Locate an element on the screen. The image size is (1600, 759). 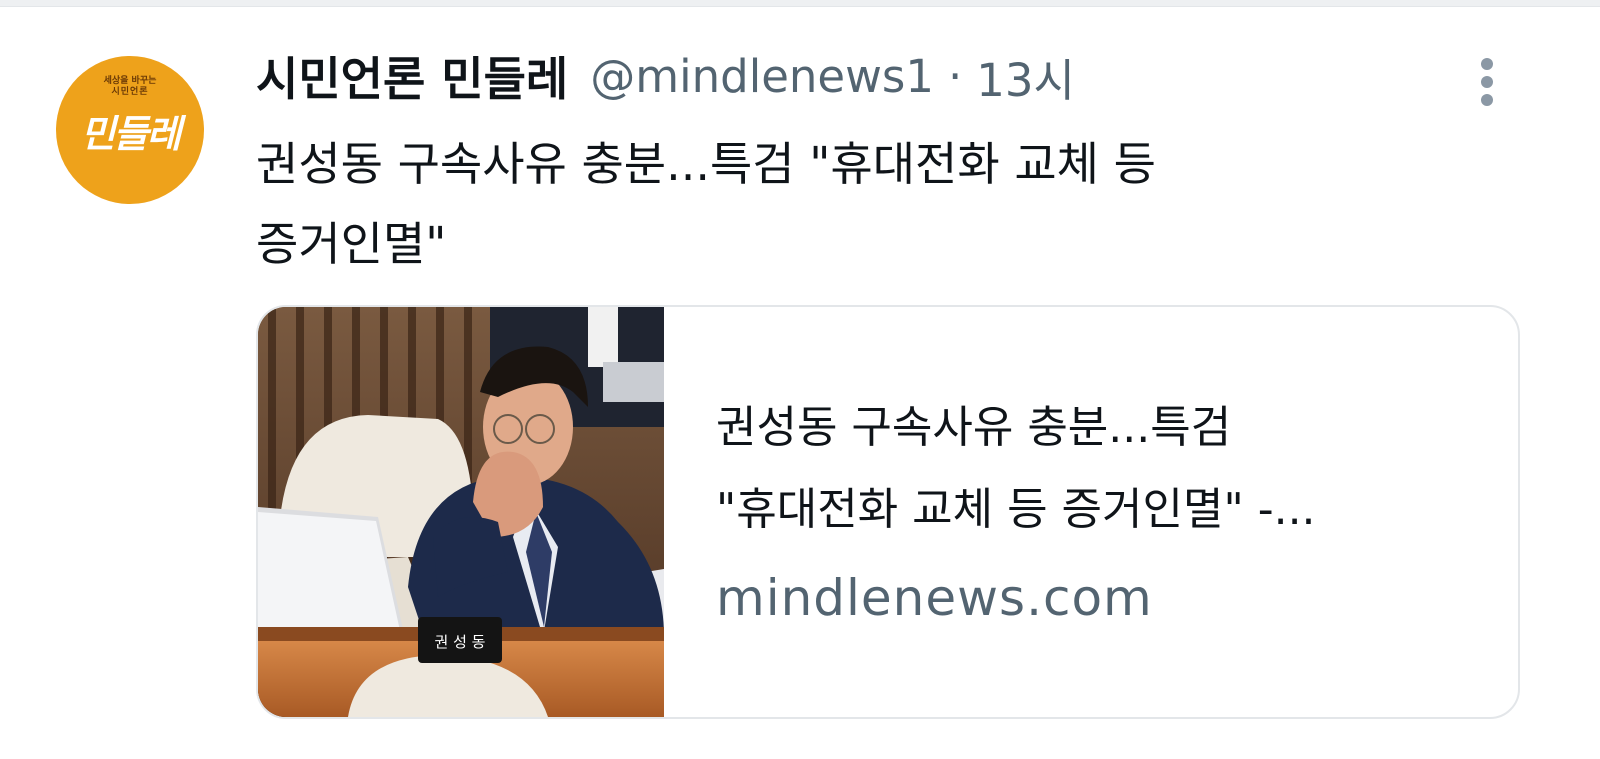
tweet-text-line: 증거인멸" is located at coordinates (351, 244).